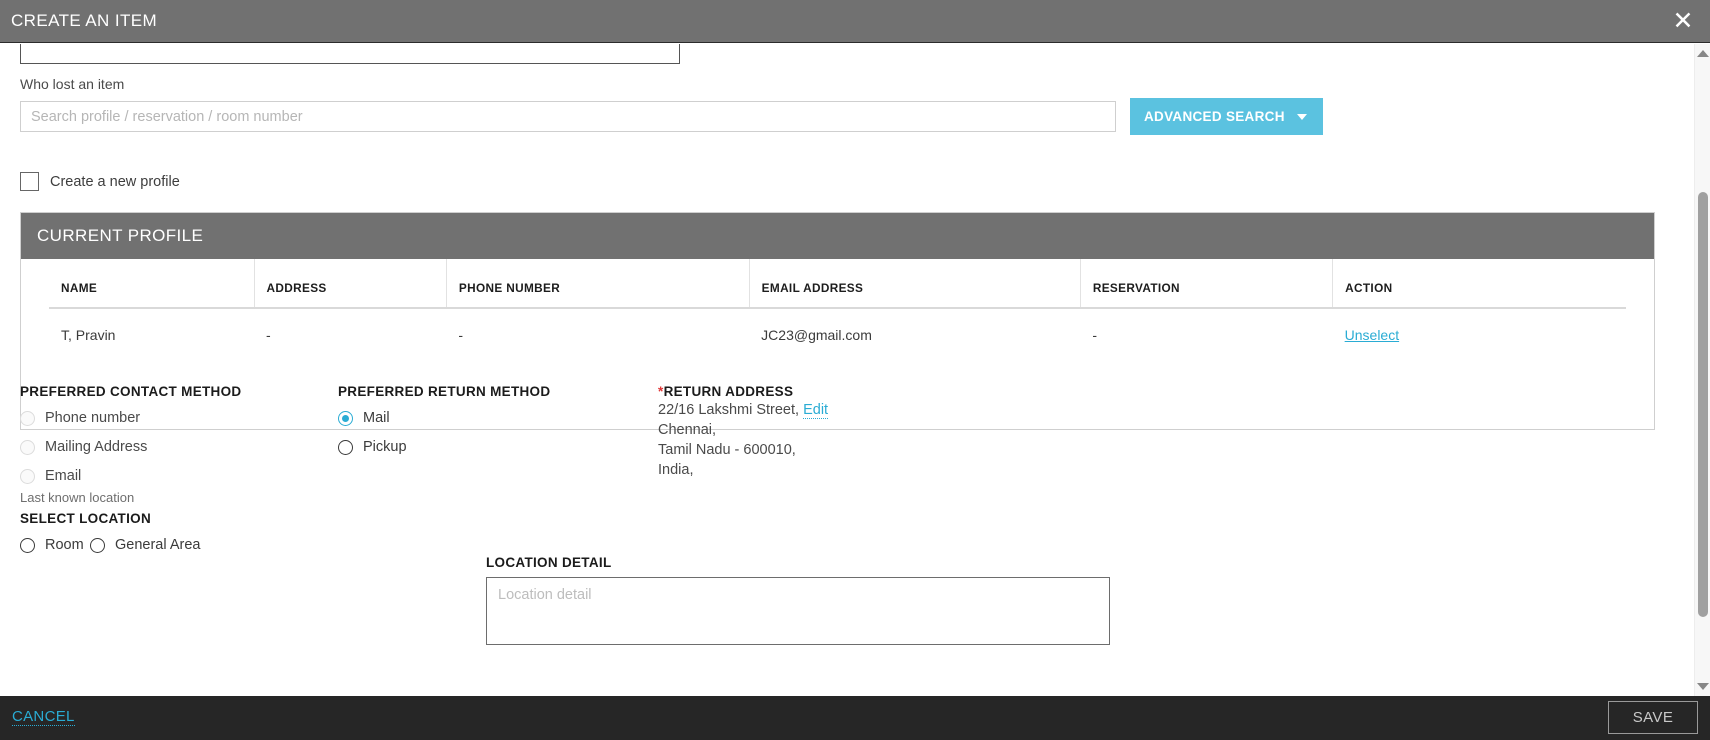 The width and height of the screenshot is (1710, 740). I want to click on return-option-mail-label: Mail, so click(376, 418).